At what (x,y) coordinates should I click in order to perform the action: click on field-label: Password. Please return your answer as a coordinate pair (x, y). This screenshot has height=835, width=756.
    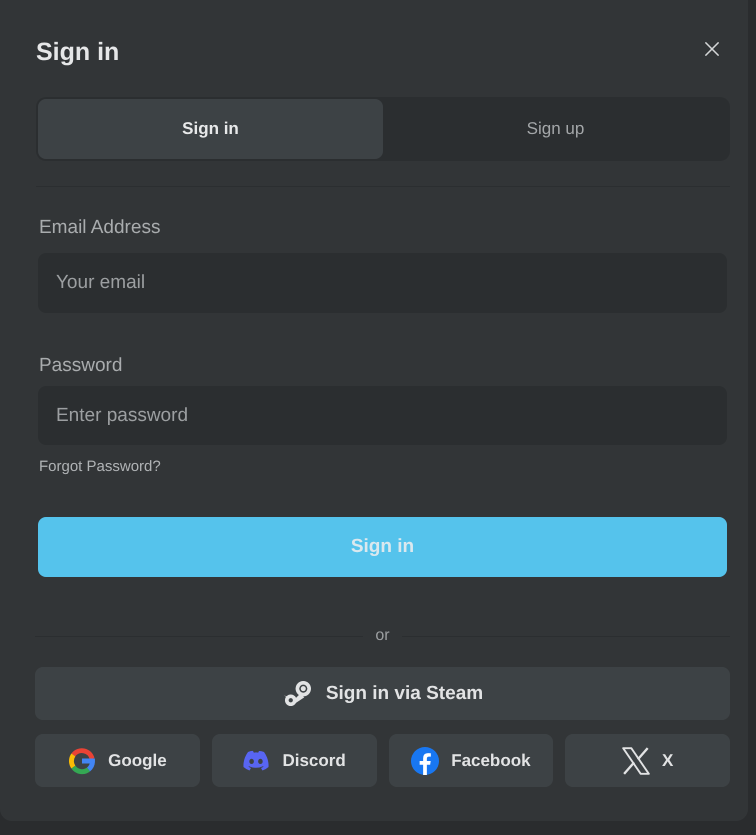
    Looking at the image, I should click on (81, 366).